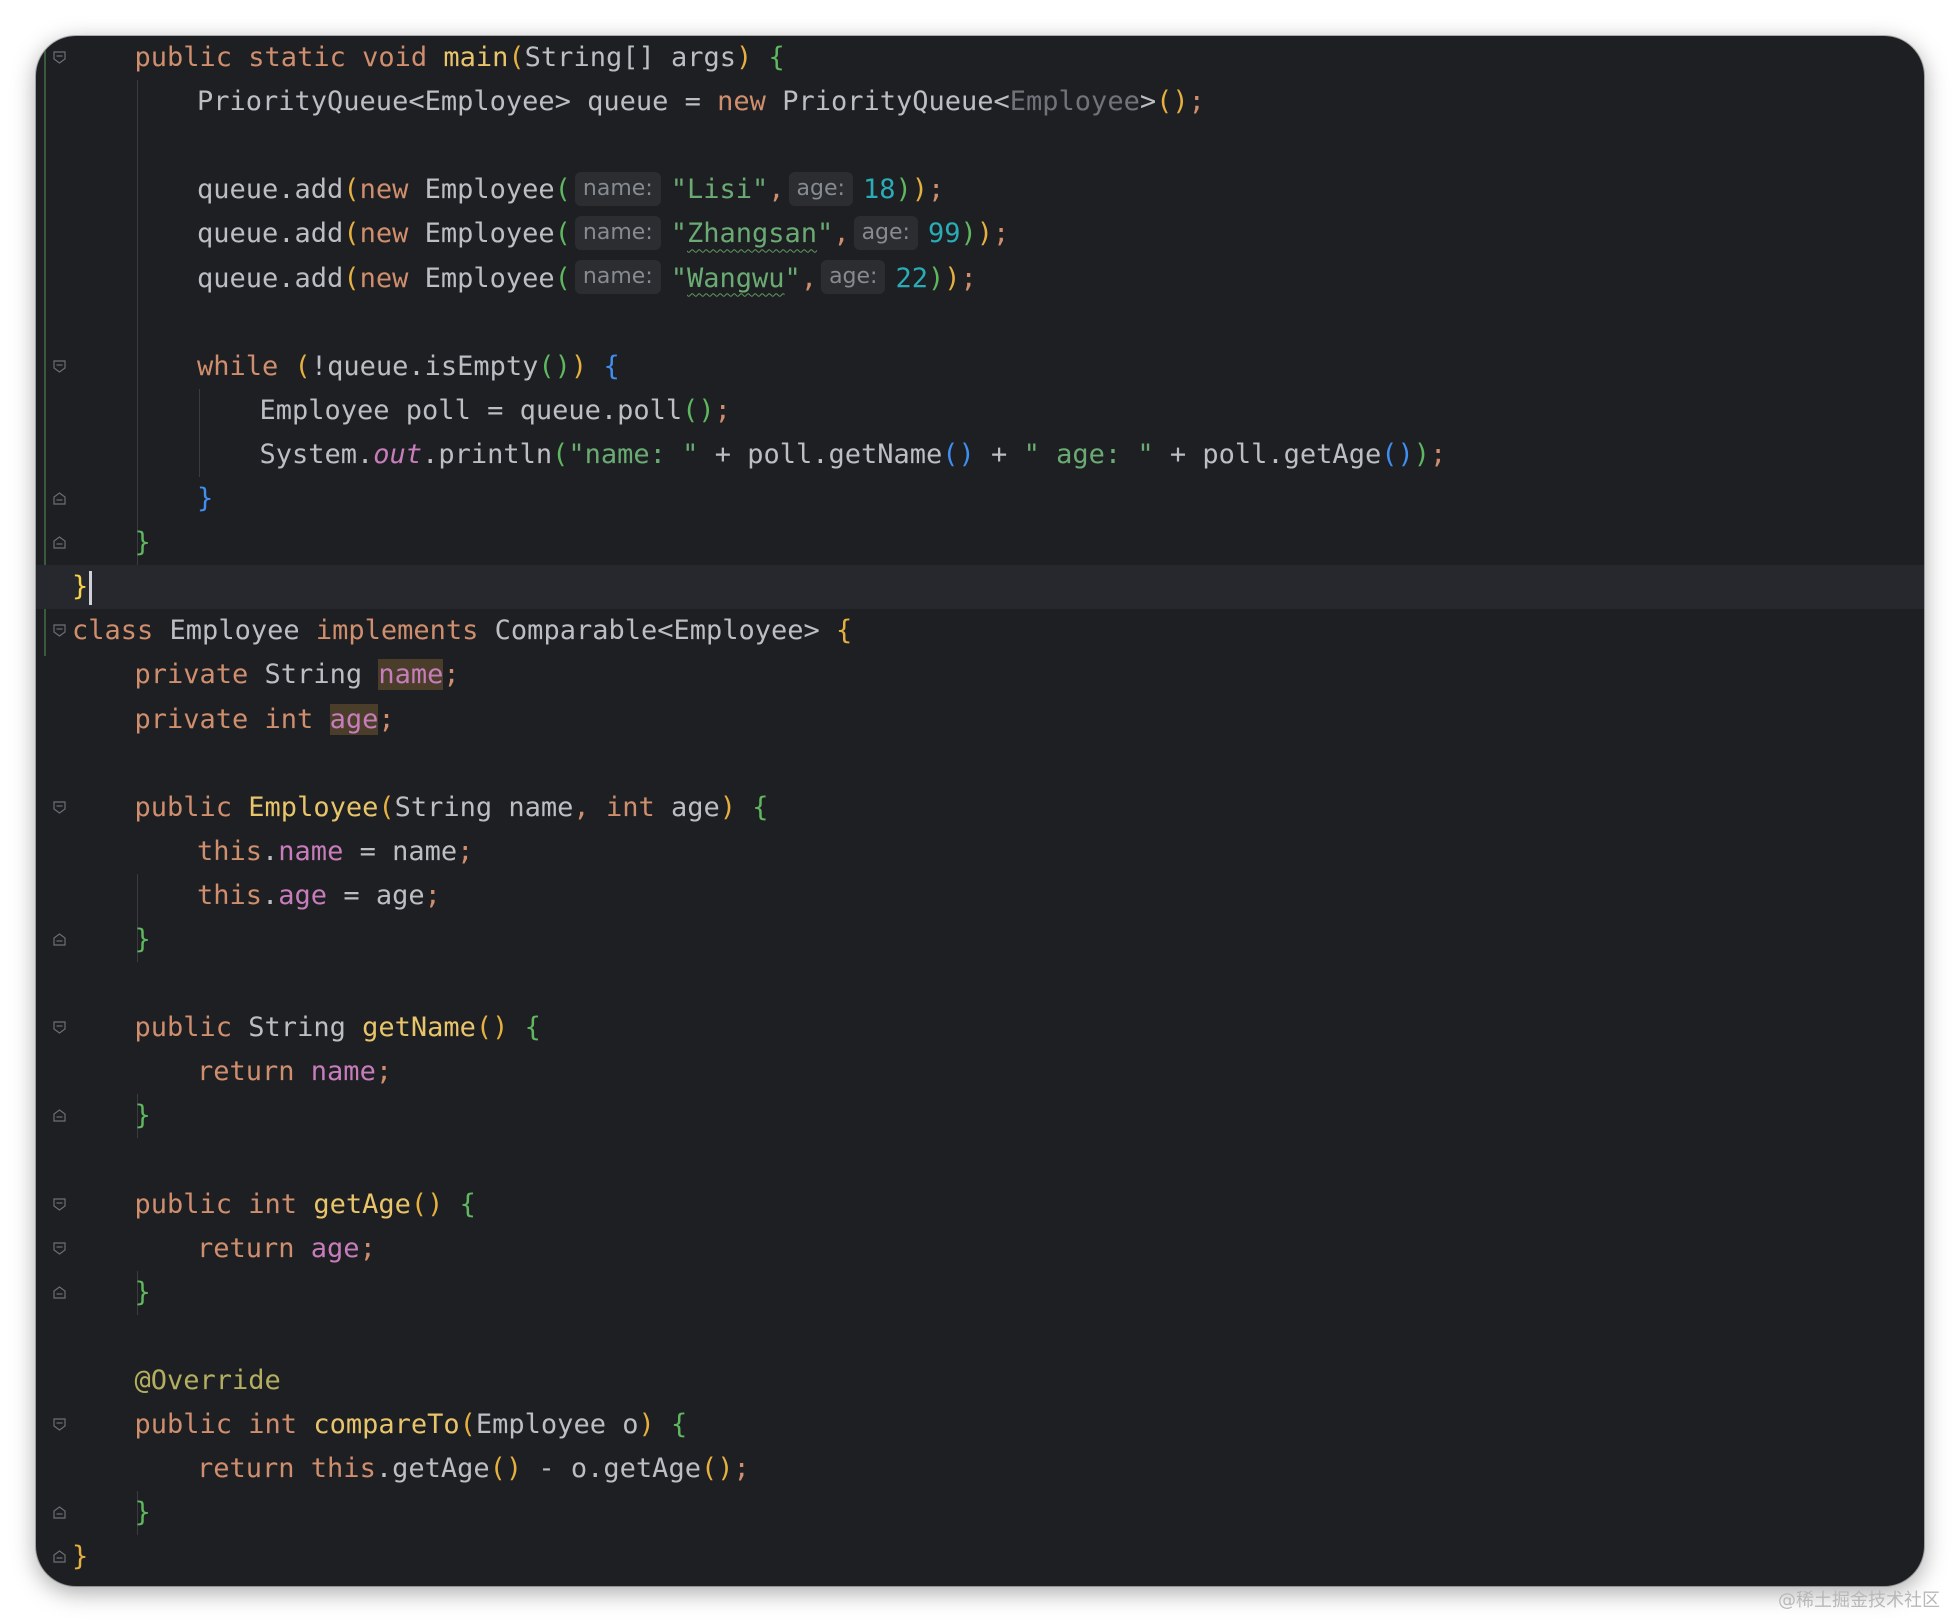 The image size is (1958, 1622). Describe the element at coordinates (281, 1425) in the screenshot. I see `code-token: int` at that location.